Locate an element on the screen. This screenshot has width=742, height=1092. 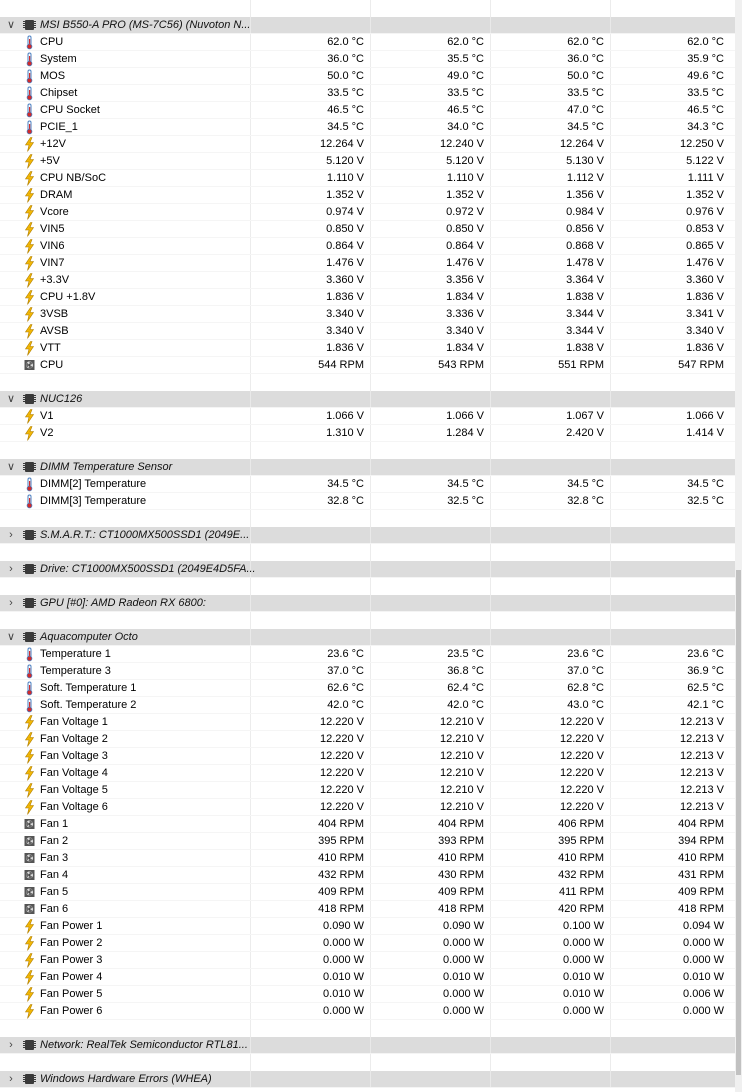
sensor-row: Fan 4 432 RPM 430 RPM 432 RPM 431 RPM is located at coordinates (367, 875).